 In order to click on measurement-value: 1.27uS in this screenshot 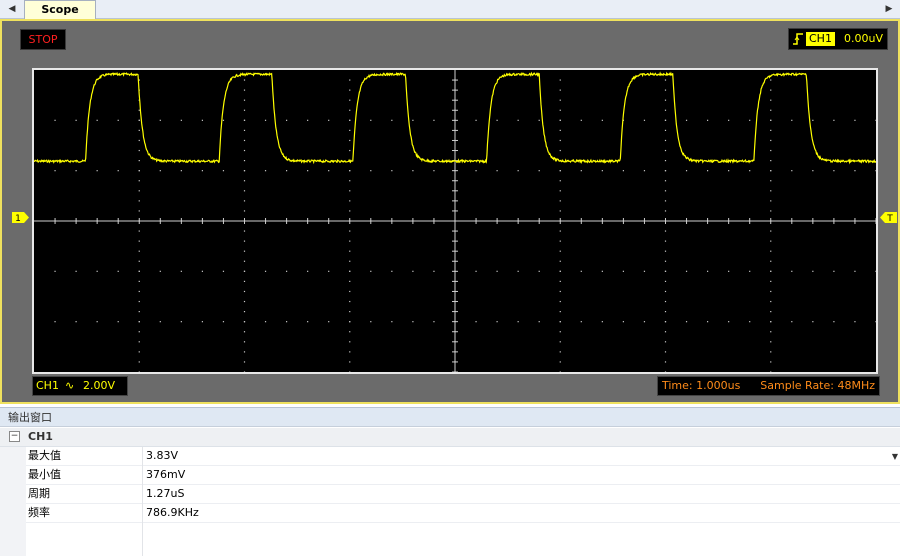, I will do `click(165, 493)`.